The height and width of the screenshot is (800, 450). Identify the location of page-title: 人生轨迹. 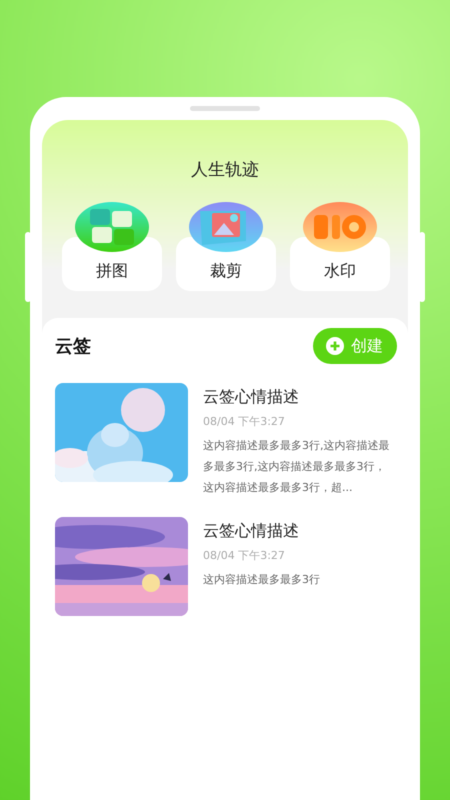
(225, 170).